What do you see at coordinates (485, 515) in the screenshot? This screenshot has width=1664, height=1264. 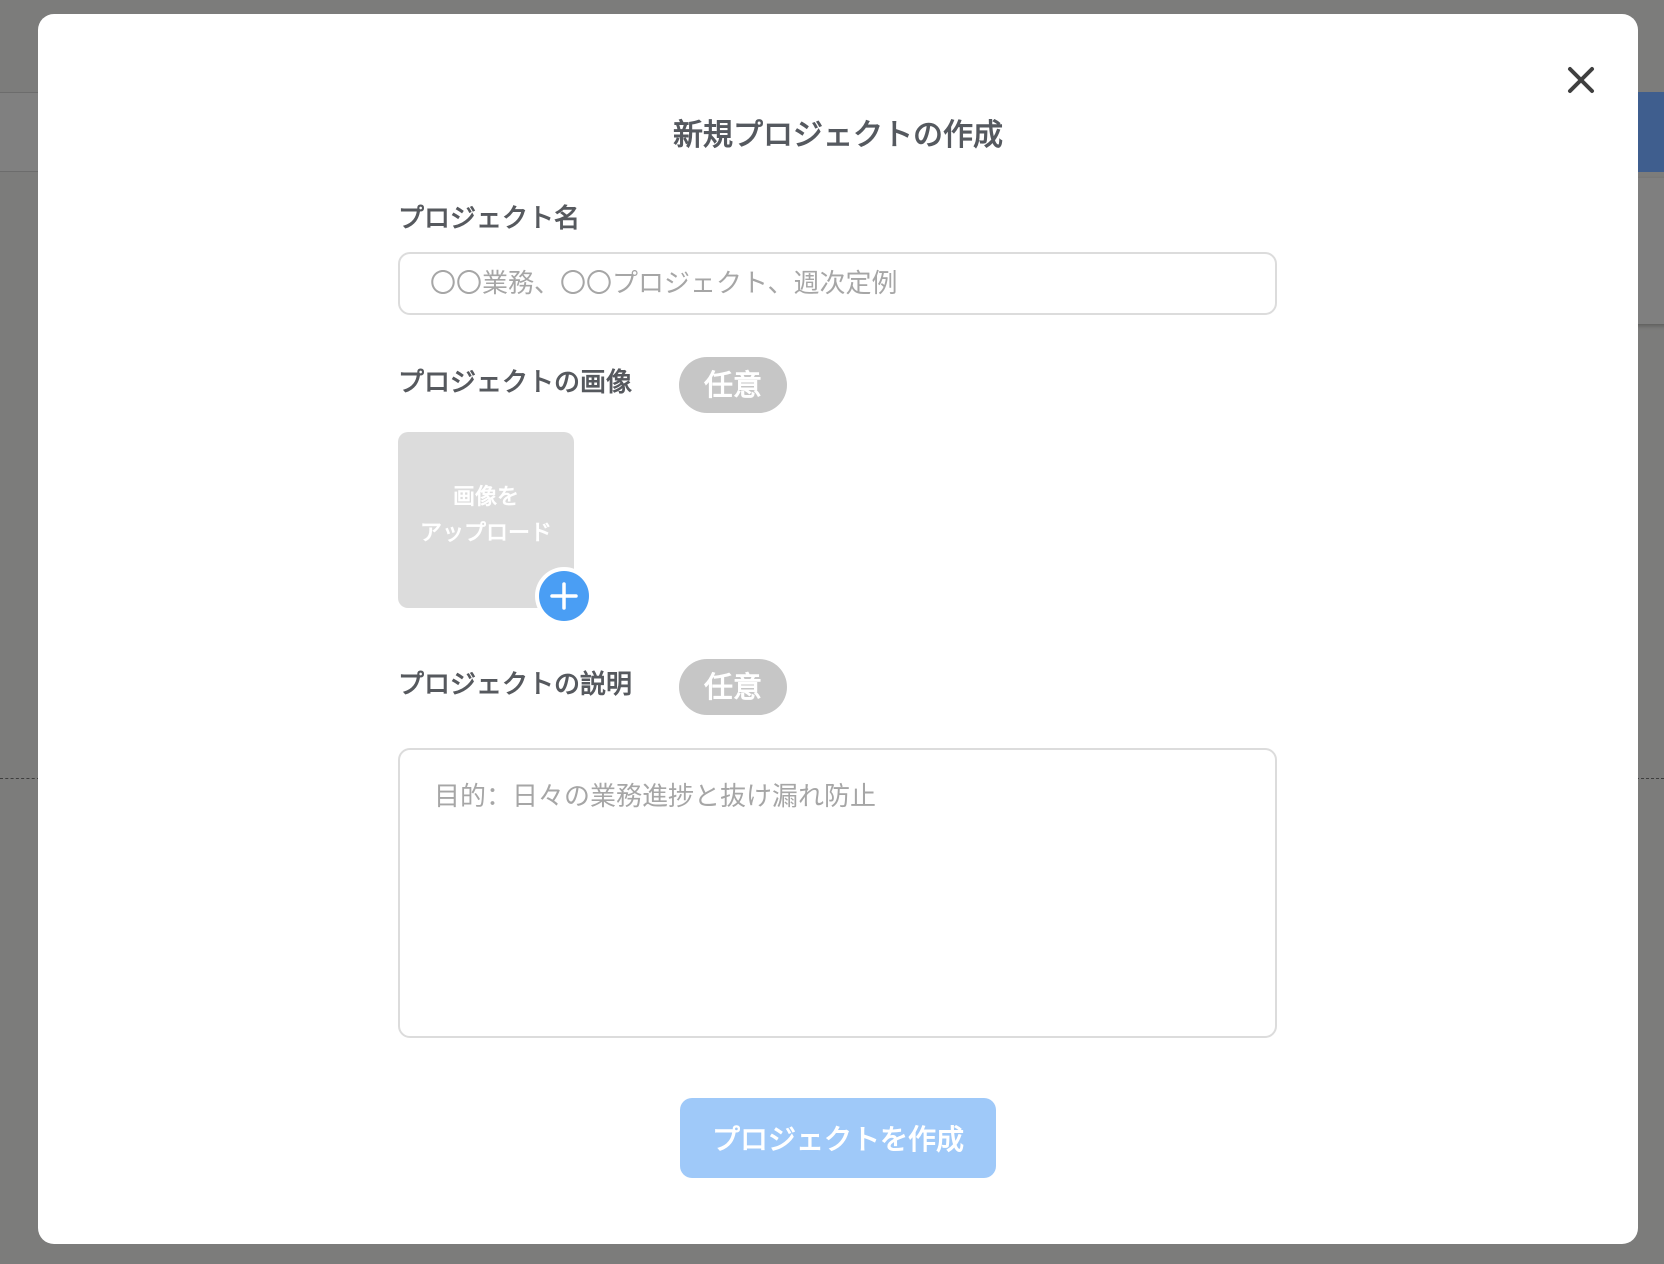 I see `image-upload-label: 画像を アップロード` at bounding box center [485, 515].